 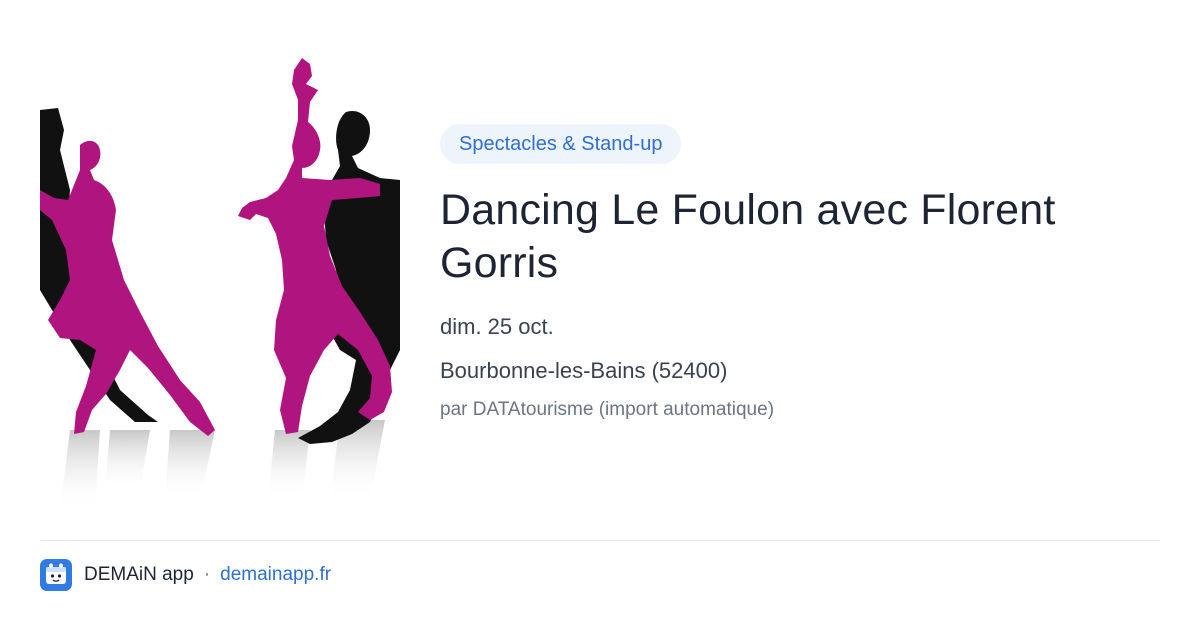 I want to click on demain-app-logo-icon, so click(x=56, y=575).